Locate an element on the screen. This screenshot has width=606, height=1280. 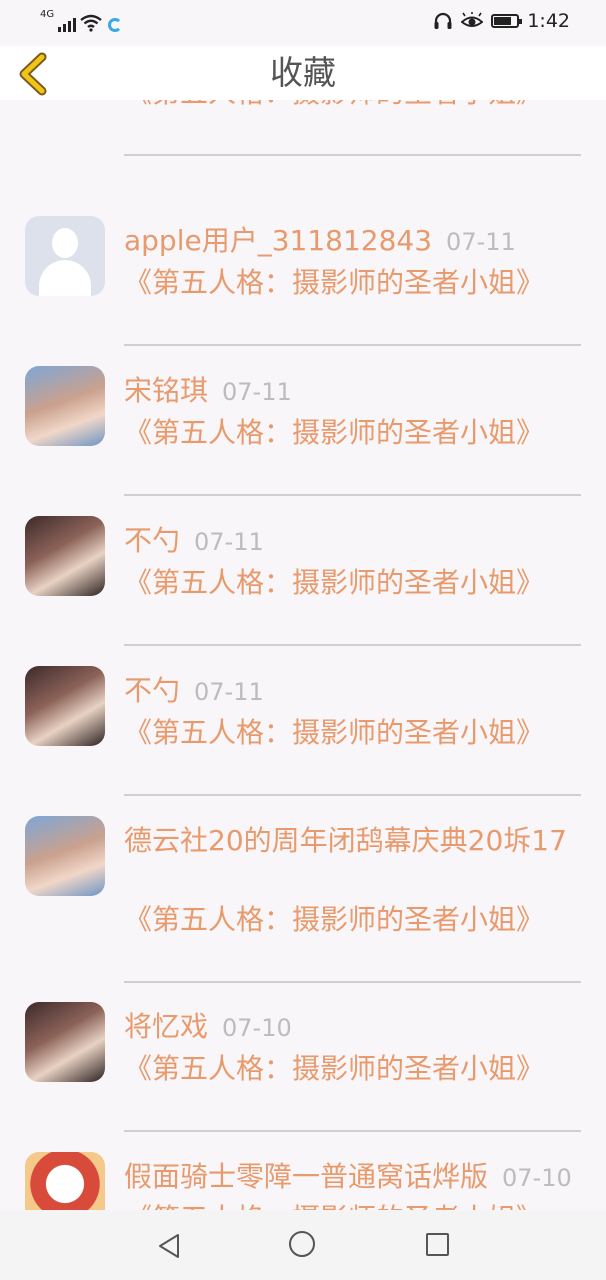
list-item: 宋铭琪 07-11 《第五人格：摄影师的圣者小姐》 is located at coordinates (303, 441).